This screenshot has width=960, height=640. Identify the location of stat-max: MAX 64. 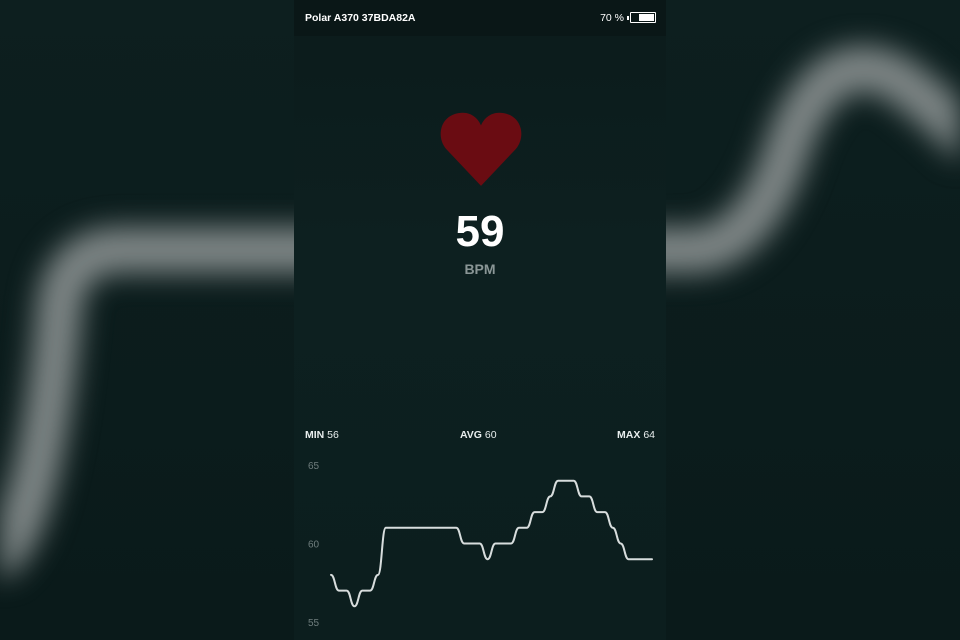
(636, 435).